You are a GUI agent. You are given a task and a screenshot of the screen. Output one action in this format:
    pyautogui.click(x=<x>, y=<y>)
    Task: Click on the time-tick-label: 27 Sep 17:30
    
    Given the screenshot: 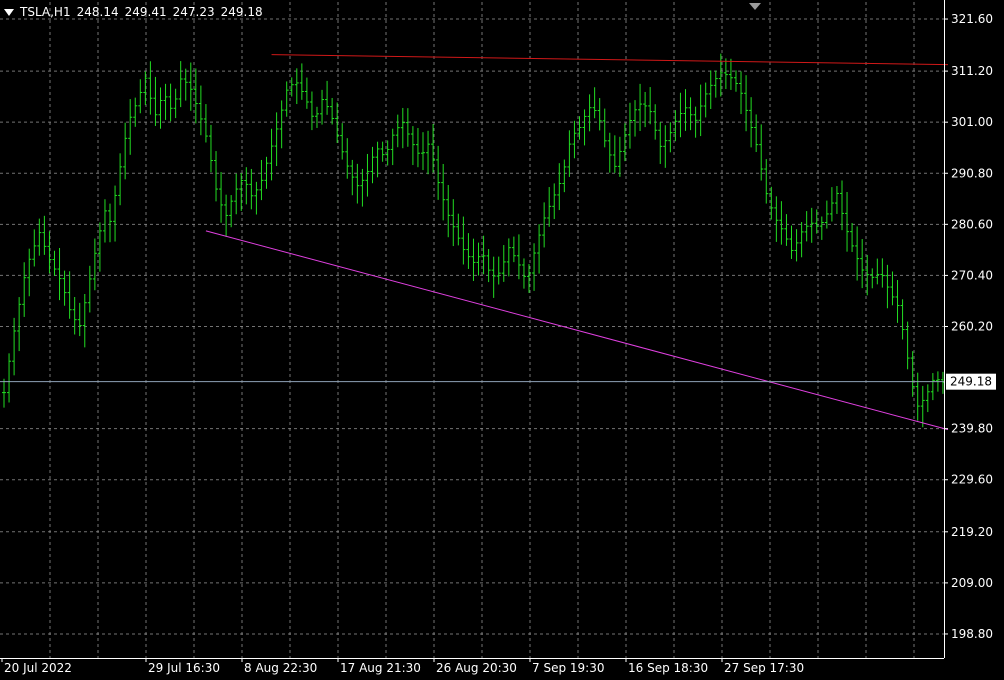 What is the action you would take?
    pyautogui.click(x=764, y=668)
    